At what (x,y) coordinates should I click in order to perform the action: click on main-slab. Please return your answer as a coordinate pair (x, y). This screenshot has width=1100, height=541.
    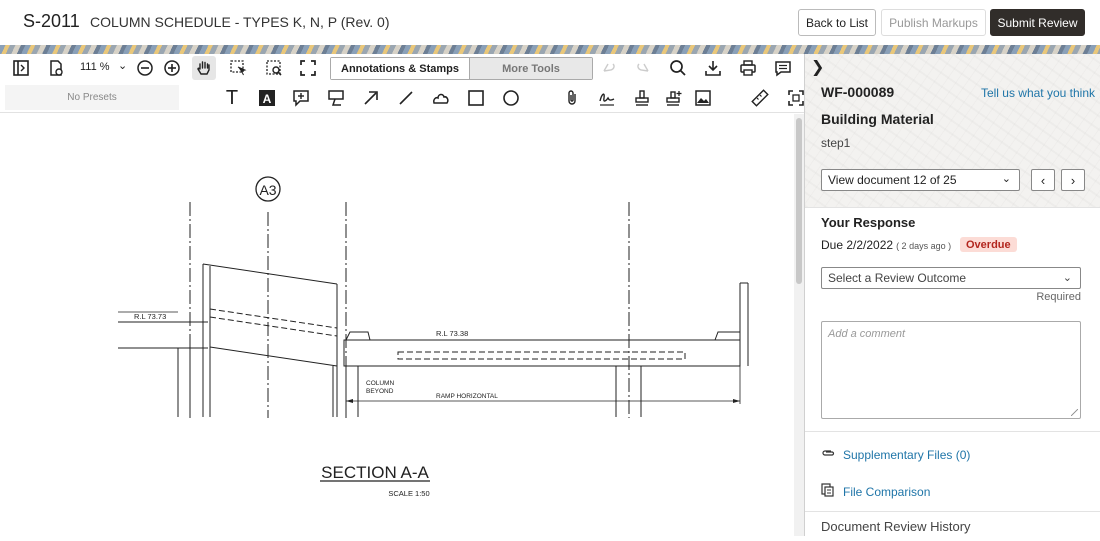
    Looking at the image, I should click on (542, 353).